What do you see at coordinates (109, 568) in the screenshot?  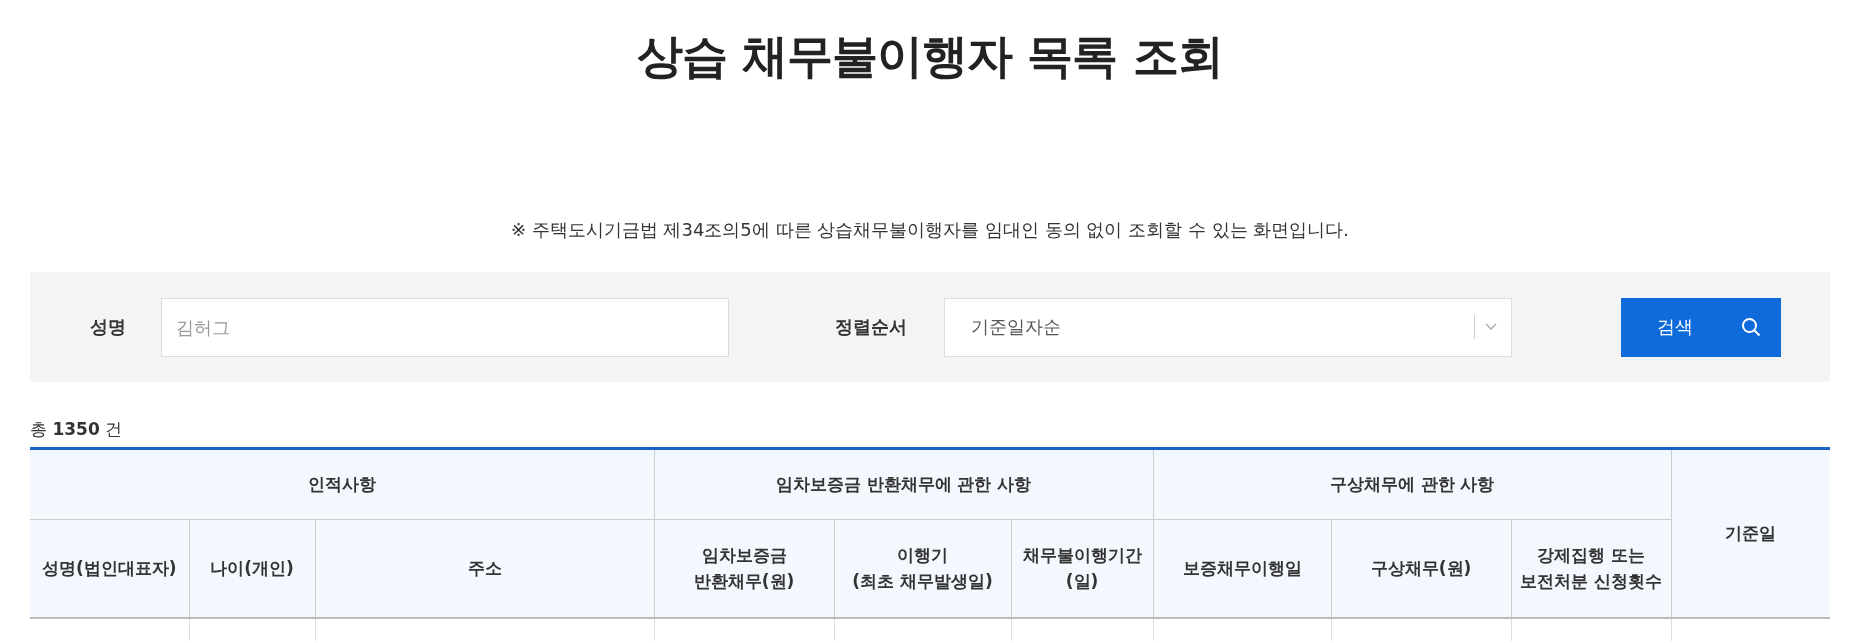 I see `column-header: 성명(법인대표자)` at bounding box center [109, 568].